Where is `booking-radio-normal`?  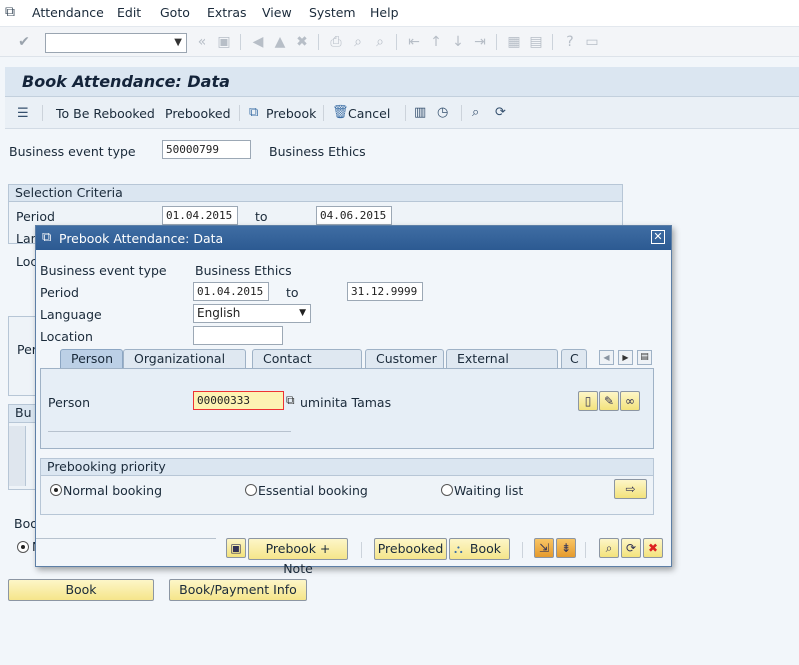 booking-radio-normal is located at coordinates (23, 547).